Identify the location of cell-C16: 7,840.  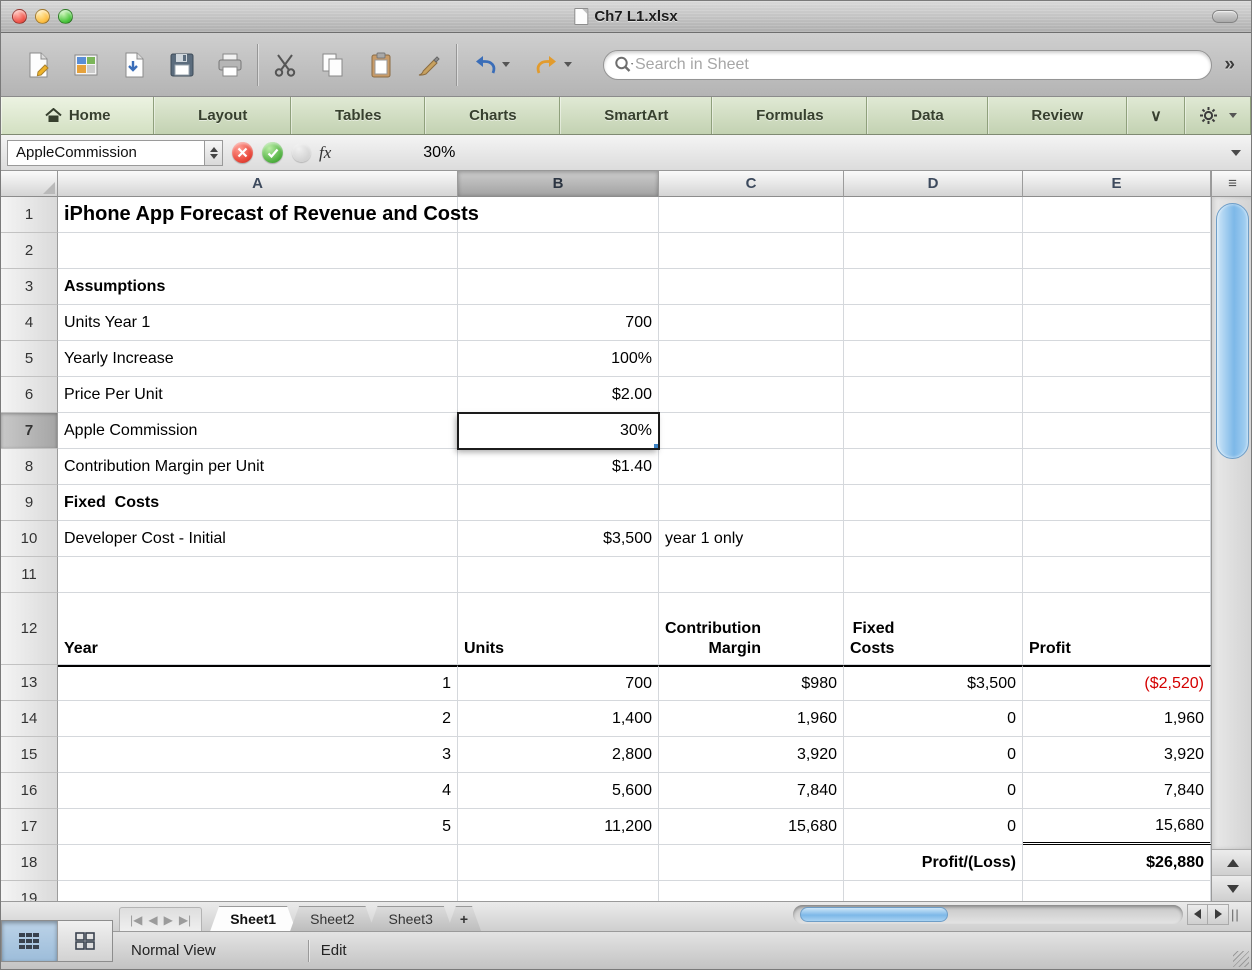
(751, 791).